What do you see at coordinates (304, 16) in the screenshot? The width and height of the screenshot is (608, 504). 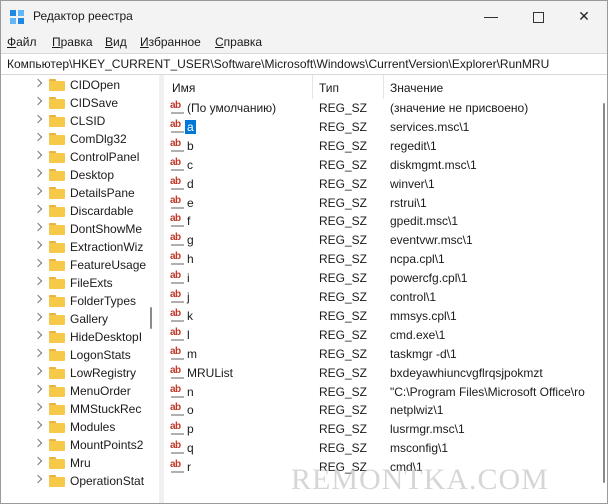 I see `title-bar: Редактор реестра — ✕` at bounding box center [304, 16].